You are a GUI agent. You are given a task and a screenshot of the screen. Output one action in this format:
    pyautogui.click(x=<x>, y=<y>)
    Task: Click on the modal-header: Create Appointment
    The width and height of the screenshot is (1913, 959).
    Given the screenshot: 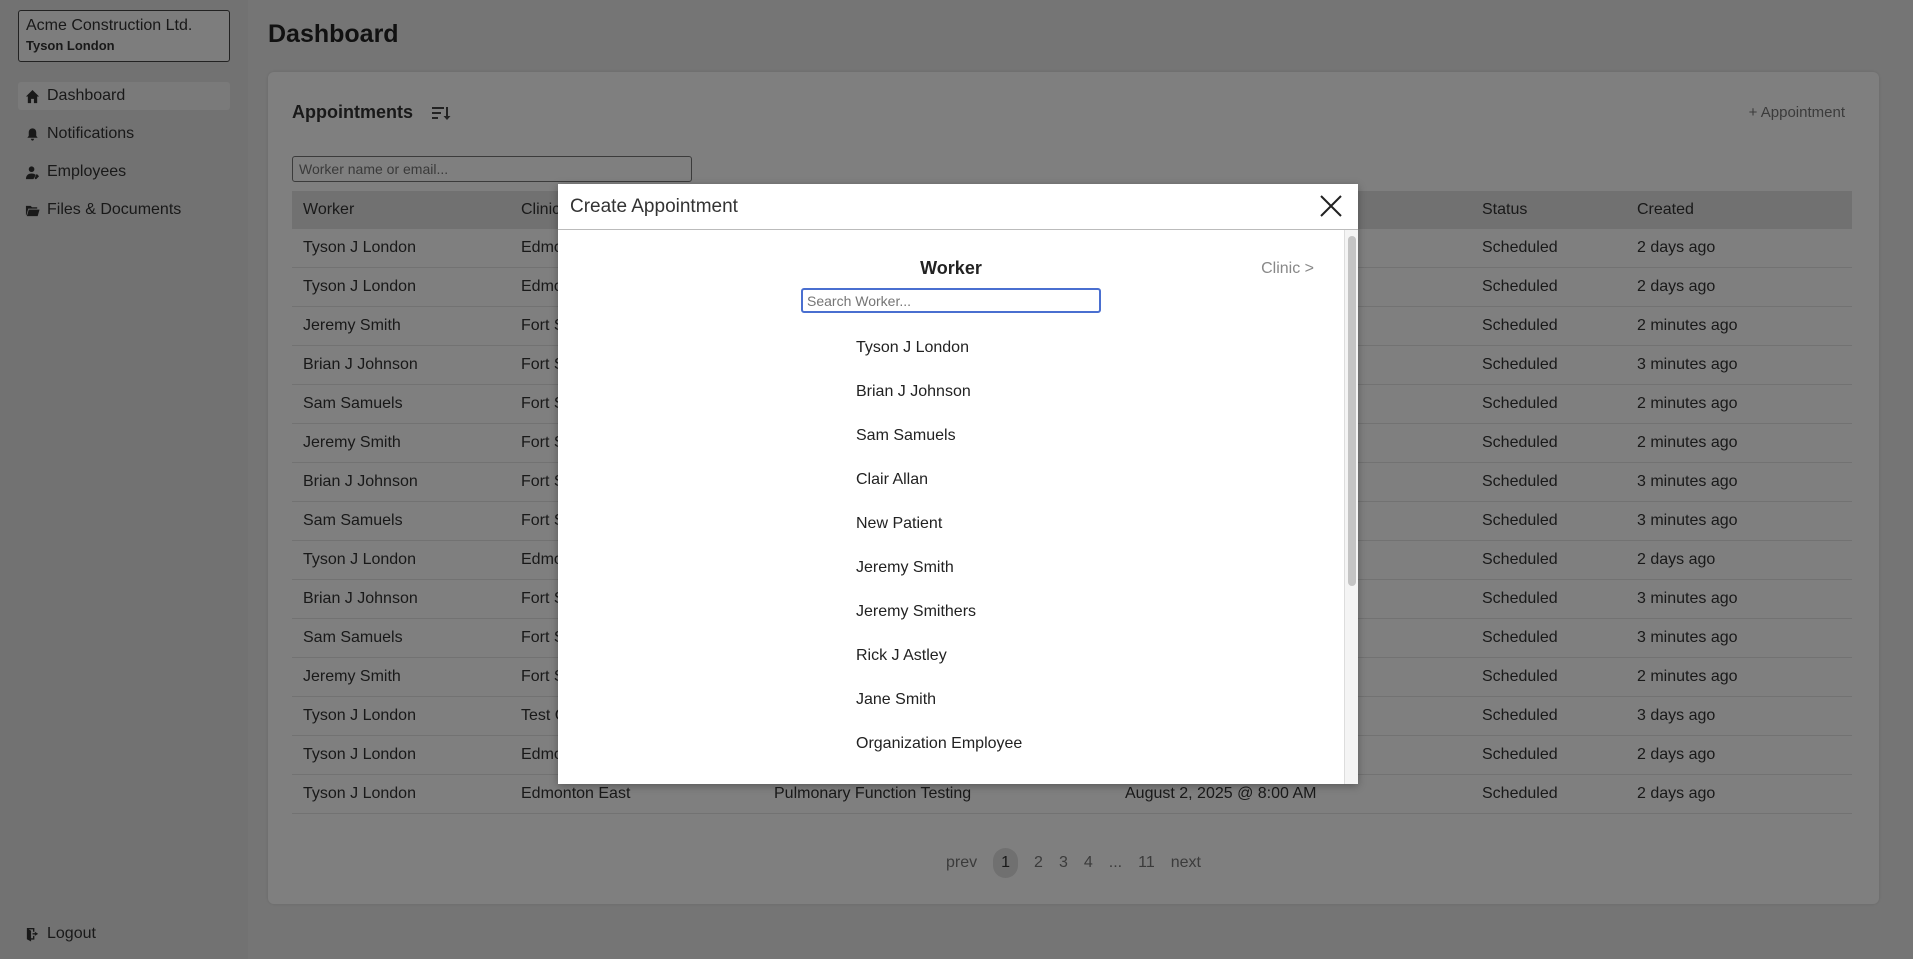 What is the action you would take?
    pyautogui.click(x=958, y=207)
    